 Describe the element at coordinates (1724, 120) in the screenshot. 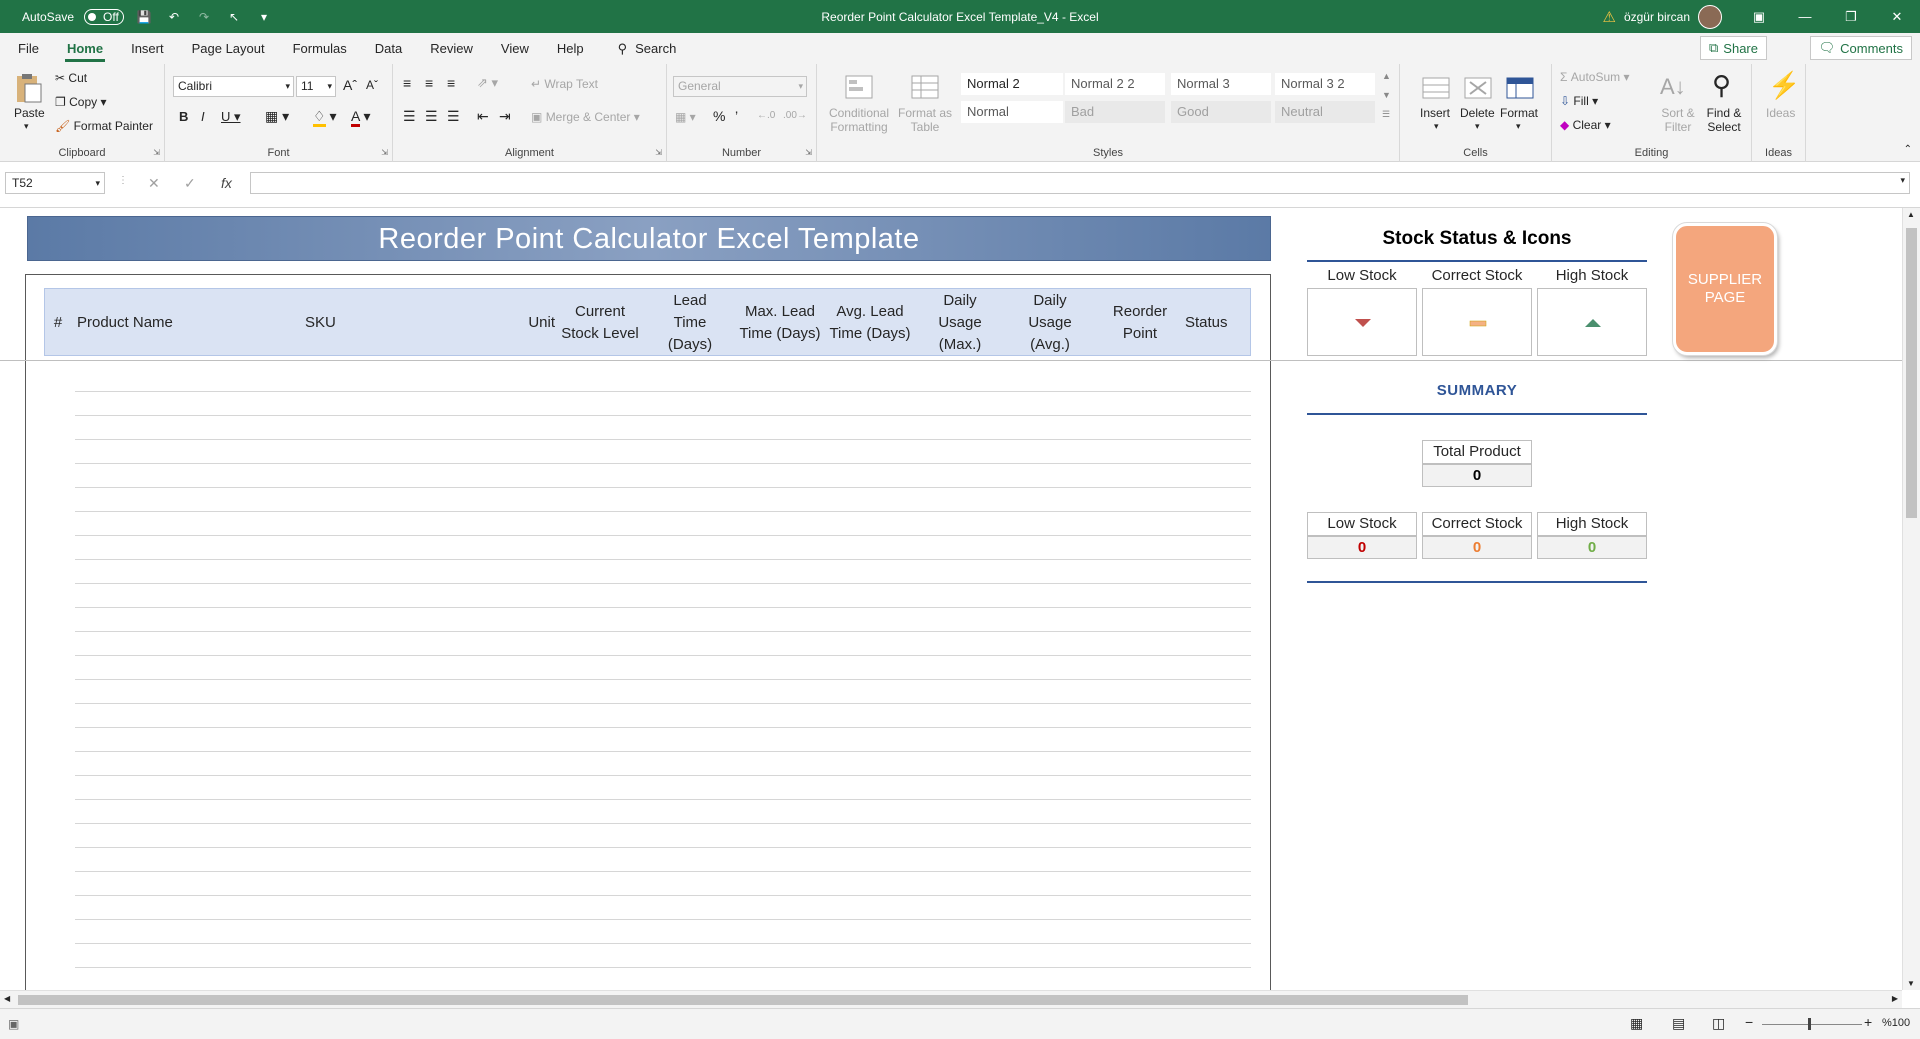

I see `find-select-button: Find & Select` at that location.